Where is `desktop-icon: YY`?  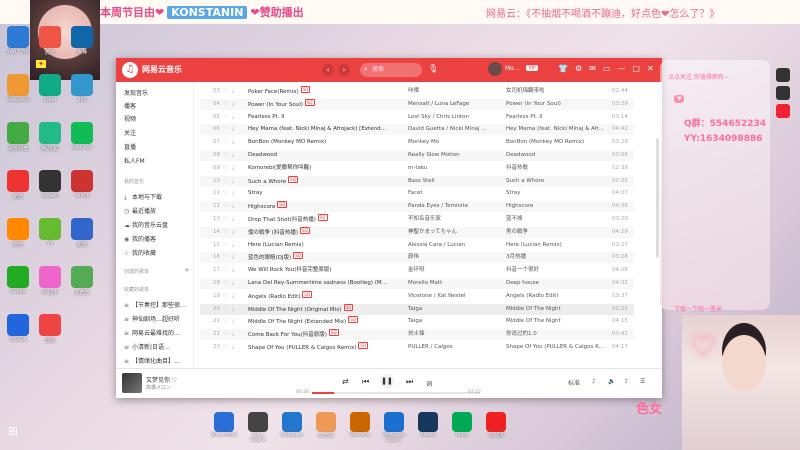
desktop-icon: YY is located at coordinates (50, 232).